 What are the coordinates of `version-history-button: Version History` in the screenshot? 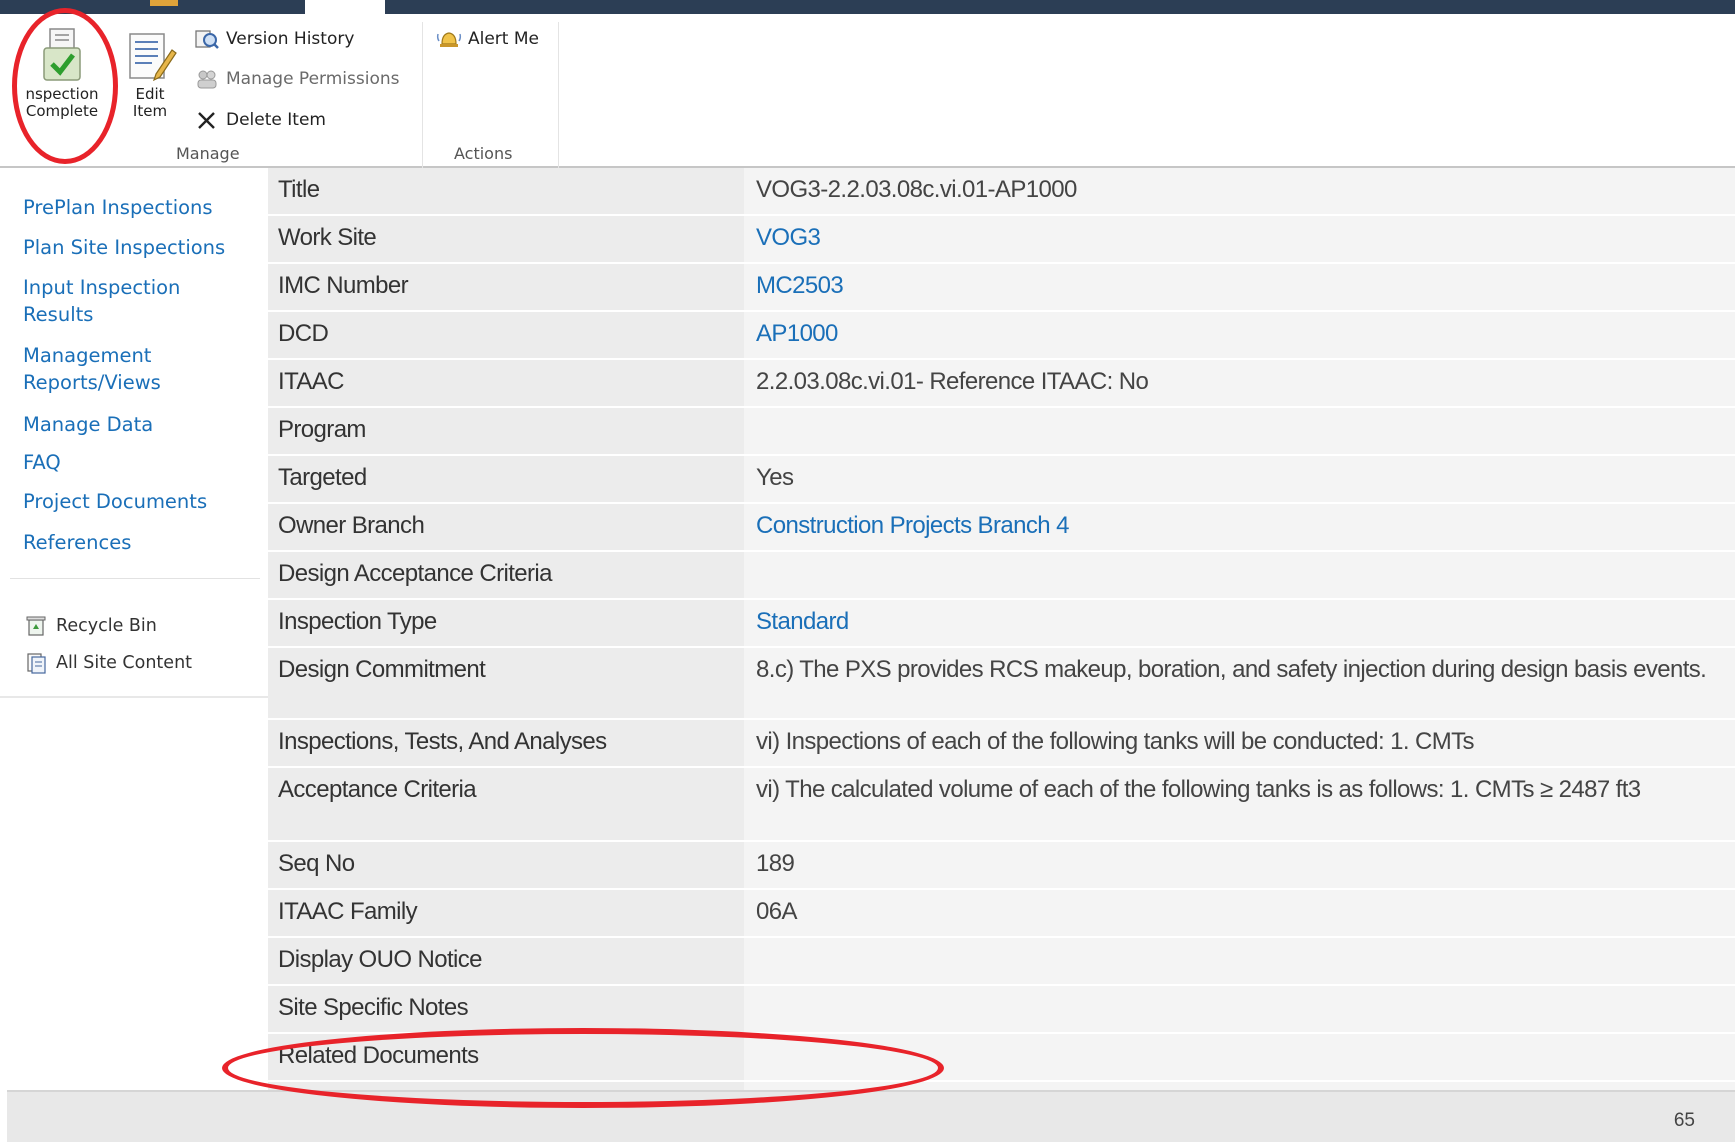 It's located at (274, 39).